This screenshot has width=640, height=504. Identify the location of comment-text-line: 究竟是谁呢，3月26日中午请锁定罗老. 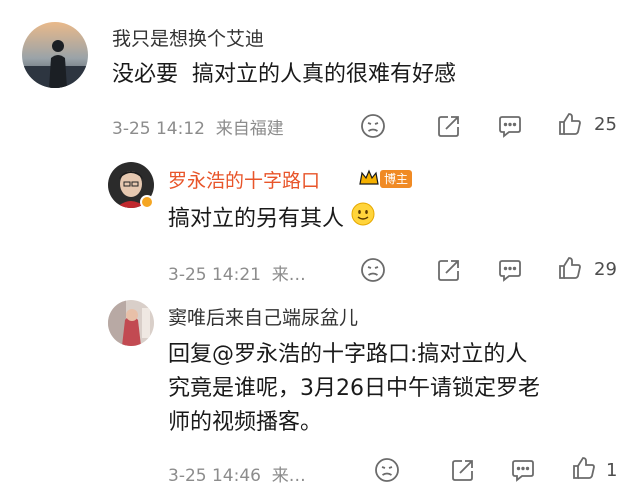
(354, 388).